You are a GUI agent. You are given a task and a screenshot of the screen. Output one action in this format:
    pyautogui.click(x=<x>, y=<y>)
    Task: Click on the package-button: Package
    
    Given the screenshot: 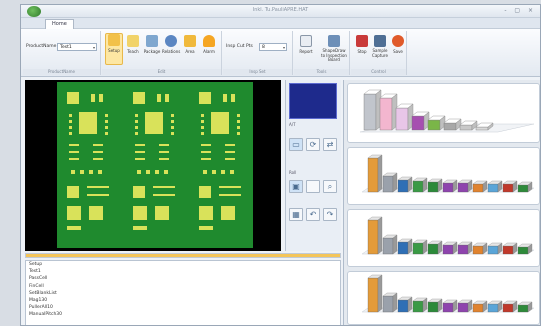 What is the action you would take?
    pyautogui.click(x=152, y=44)
    